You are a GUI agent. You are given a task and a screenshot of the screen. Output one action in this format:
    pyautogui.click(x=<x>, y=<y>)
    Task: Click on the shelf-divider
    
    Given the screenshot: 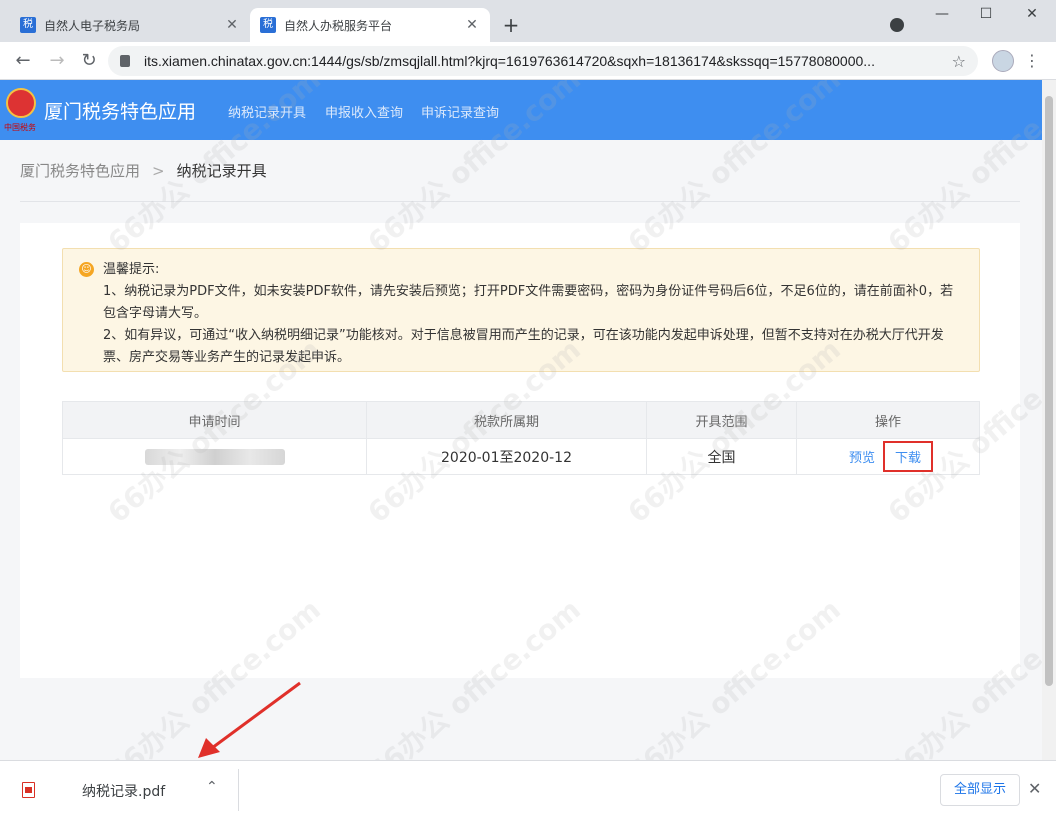 What is the action you would take?
    pyautogui.click(x=238, y=790)
    